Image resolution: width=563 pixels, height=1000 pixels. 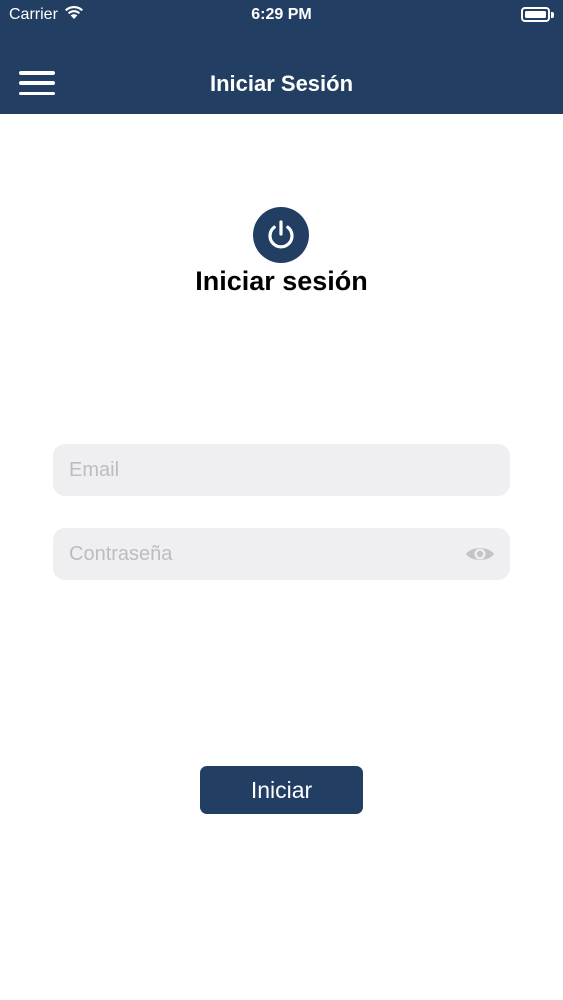 What do you see at coordinates (480, 554) in the screenshot?
I see `eye-icon` at bounding box center [480, 554].